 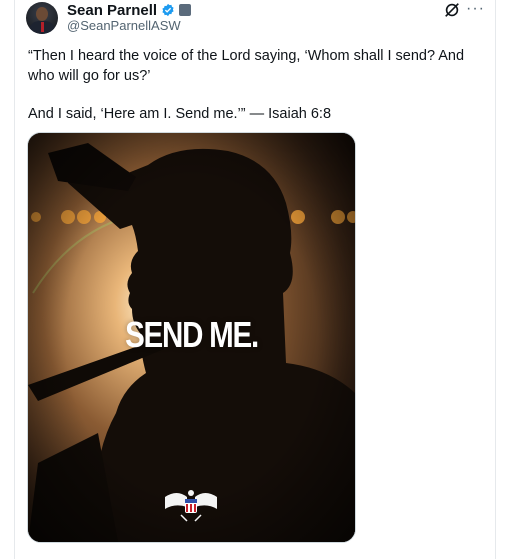 I want to click on avatar-face, so click(x=42, y=14).